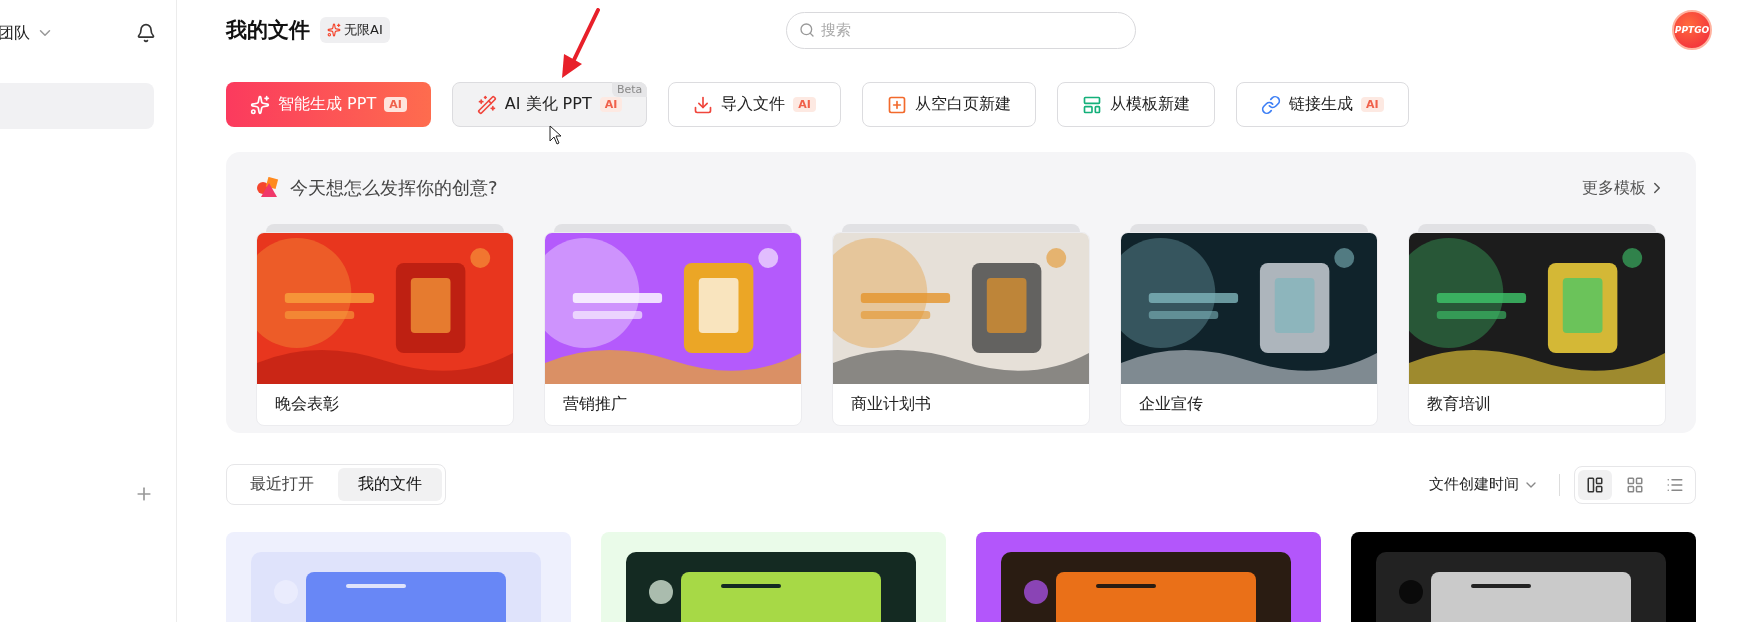 This screenshot has height=622, width=1746. I want to click on template-card: 教育培训, so click(1537, 329).